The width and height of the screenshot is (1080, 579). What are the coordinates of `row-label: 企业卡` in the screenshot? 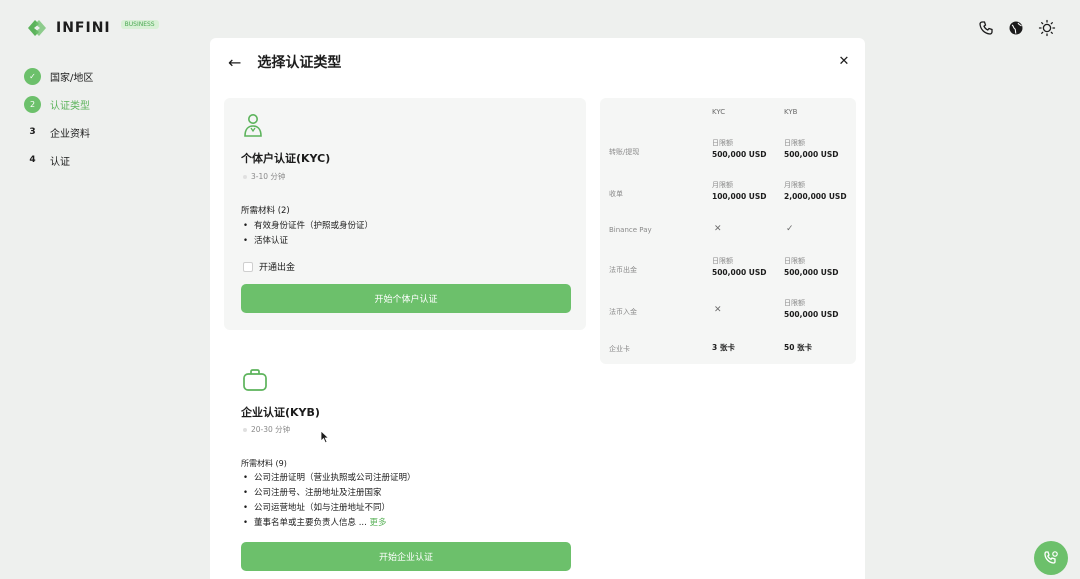 It's located at (619, 349).